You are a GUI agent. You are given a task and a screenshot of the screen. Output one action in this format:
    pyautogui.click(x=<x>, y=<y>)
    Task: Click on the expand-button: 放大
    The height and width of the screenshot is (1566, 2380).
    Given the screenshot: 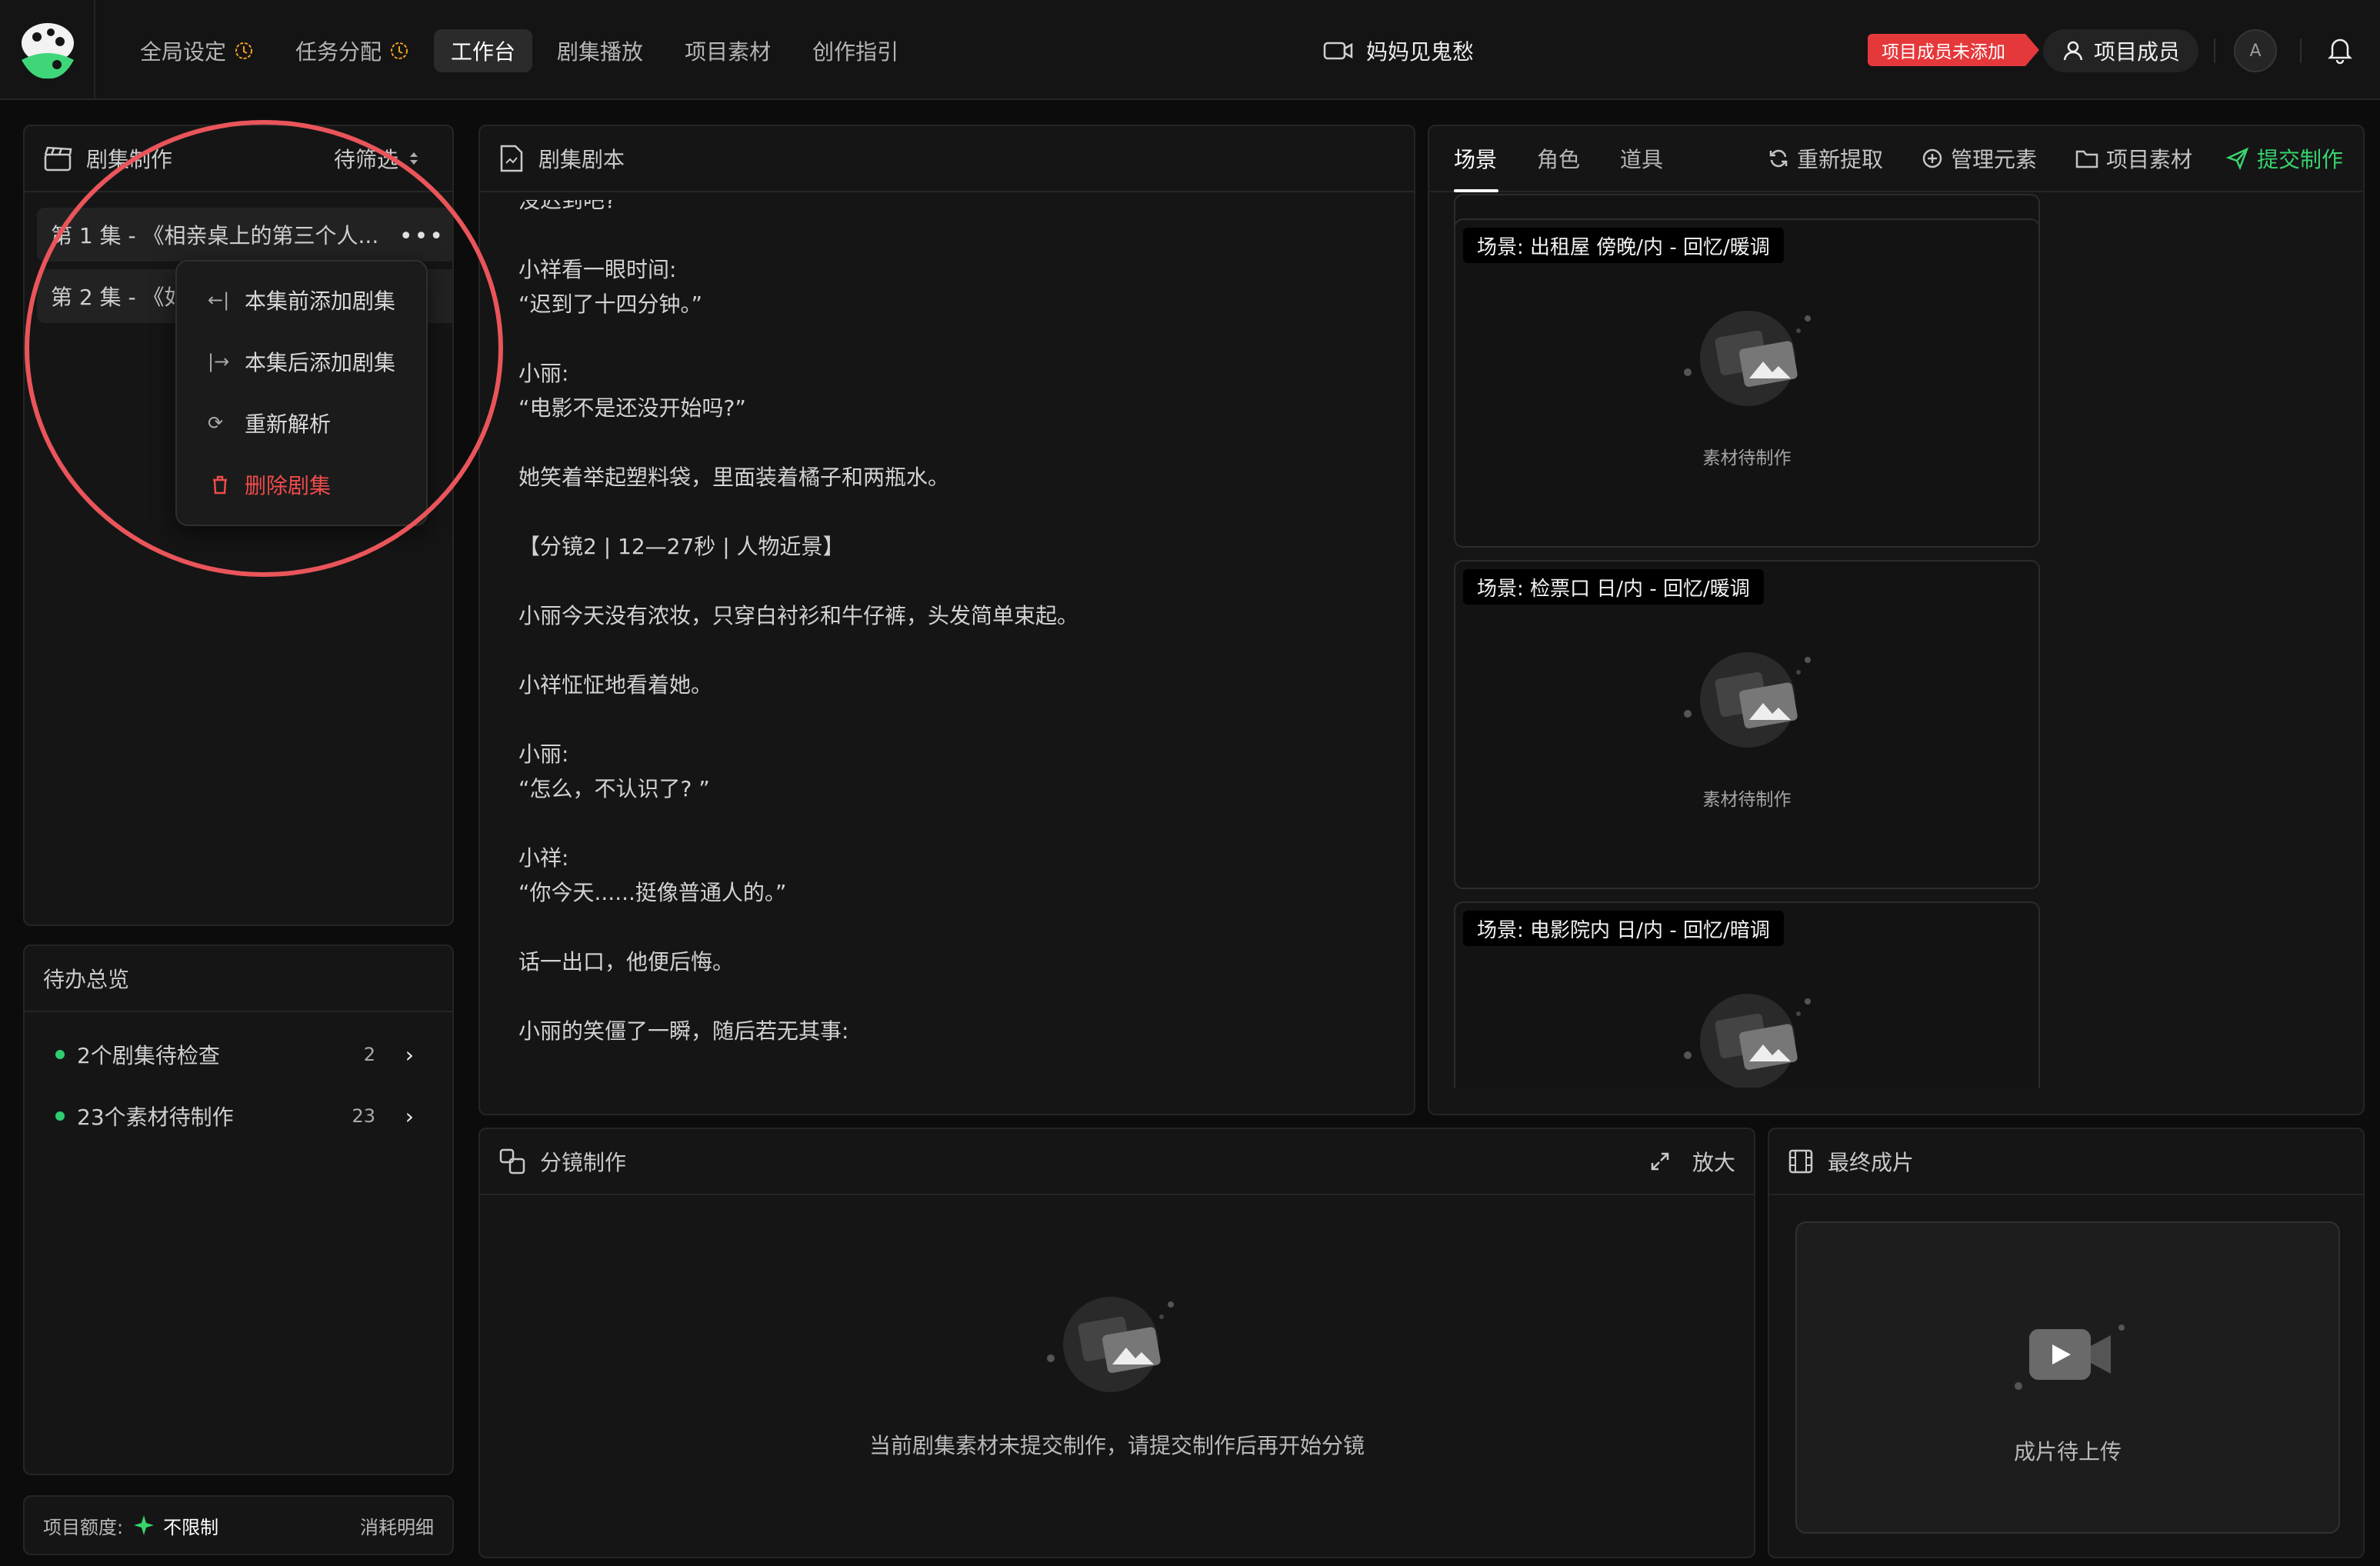 What is the action you would take?
    pyautogui.click(x=1692, y=1161)
    